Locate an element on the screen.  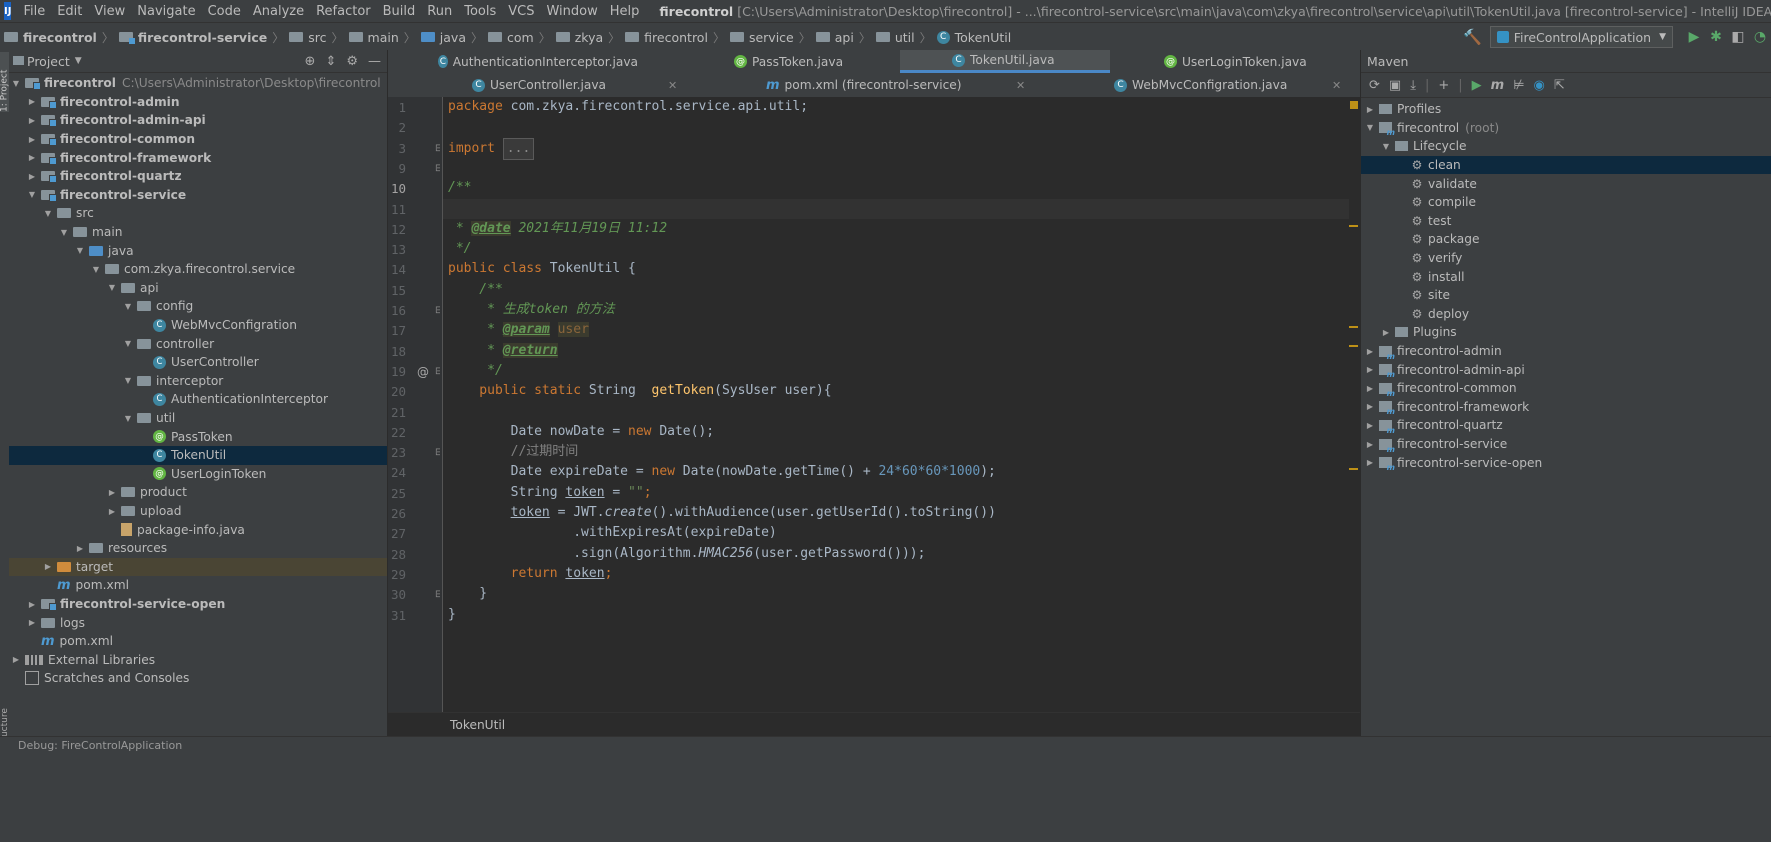
coverage-icon: ◧ is located at coordinates (1738, 37).